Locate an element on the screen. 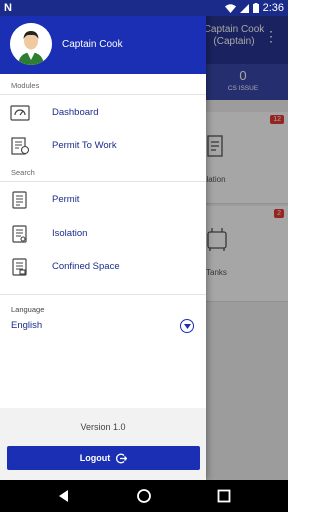 The height and width of the screenshot is (512, 320). menu-item-permit-label: Permit is located at coordinates (66, 199).